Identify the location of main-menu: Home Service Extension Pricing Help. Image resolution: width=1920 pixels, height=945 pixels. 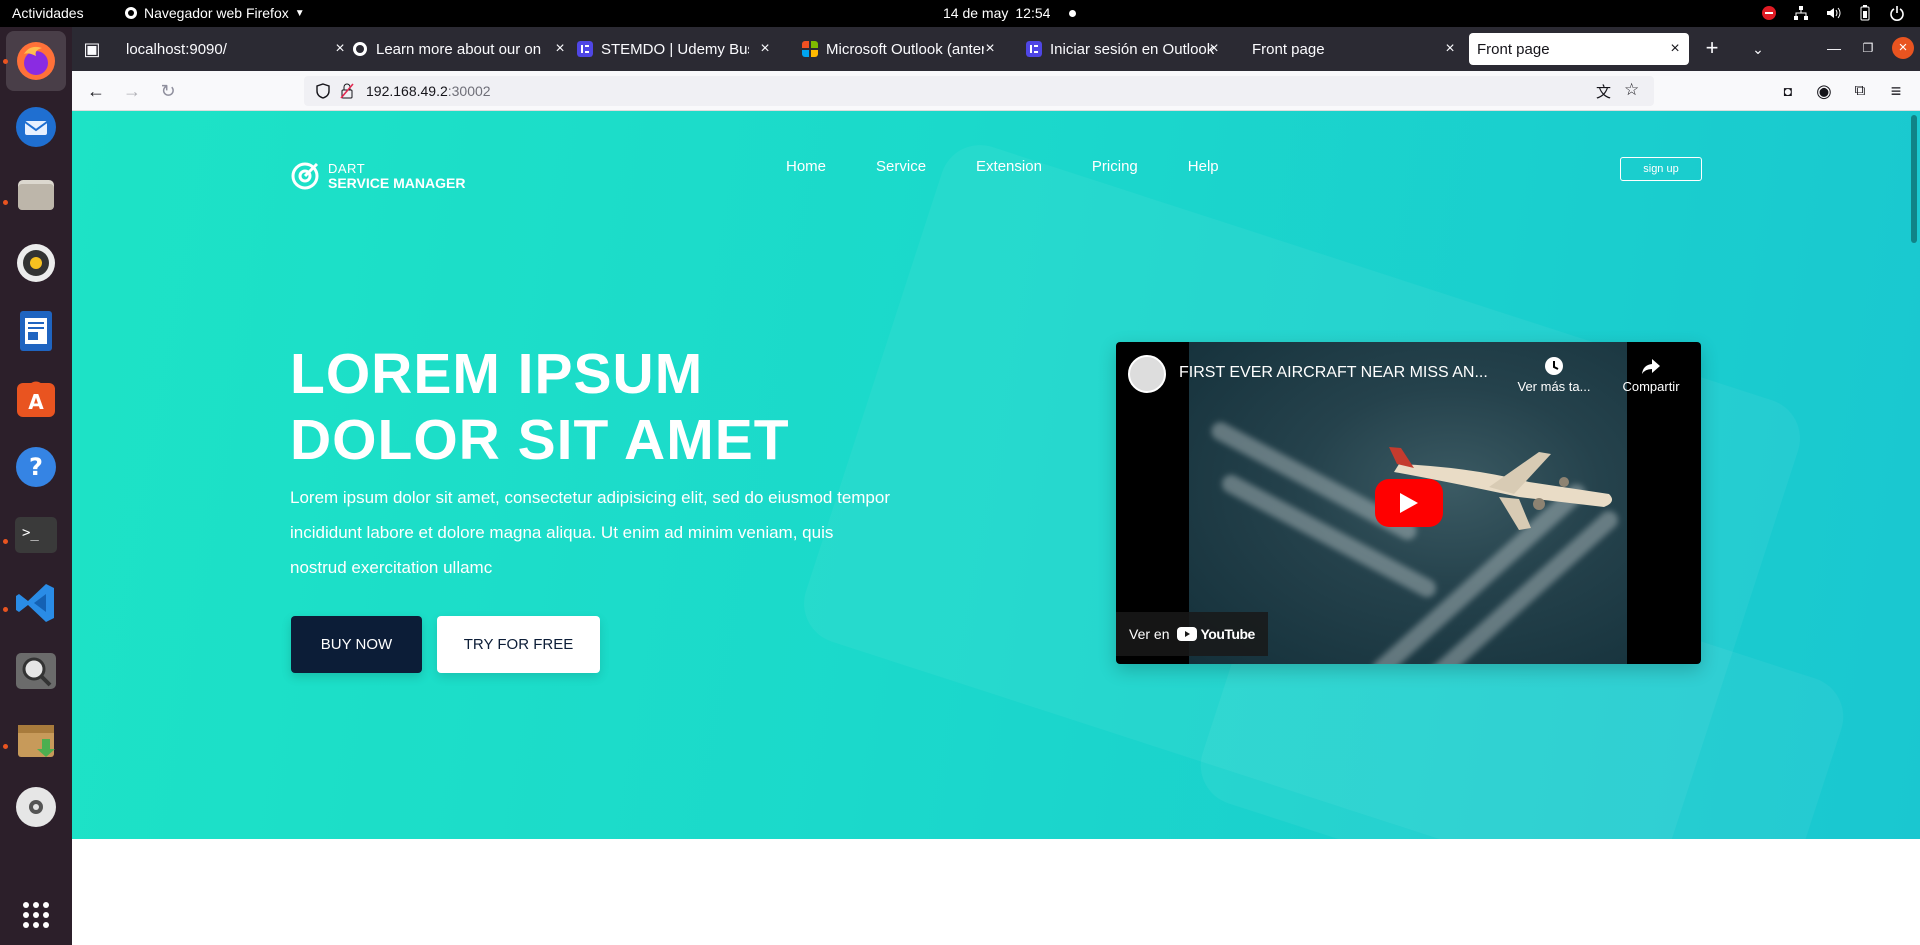
(1002, 166).